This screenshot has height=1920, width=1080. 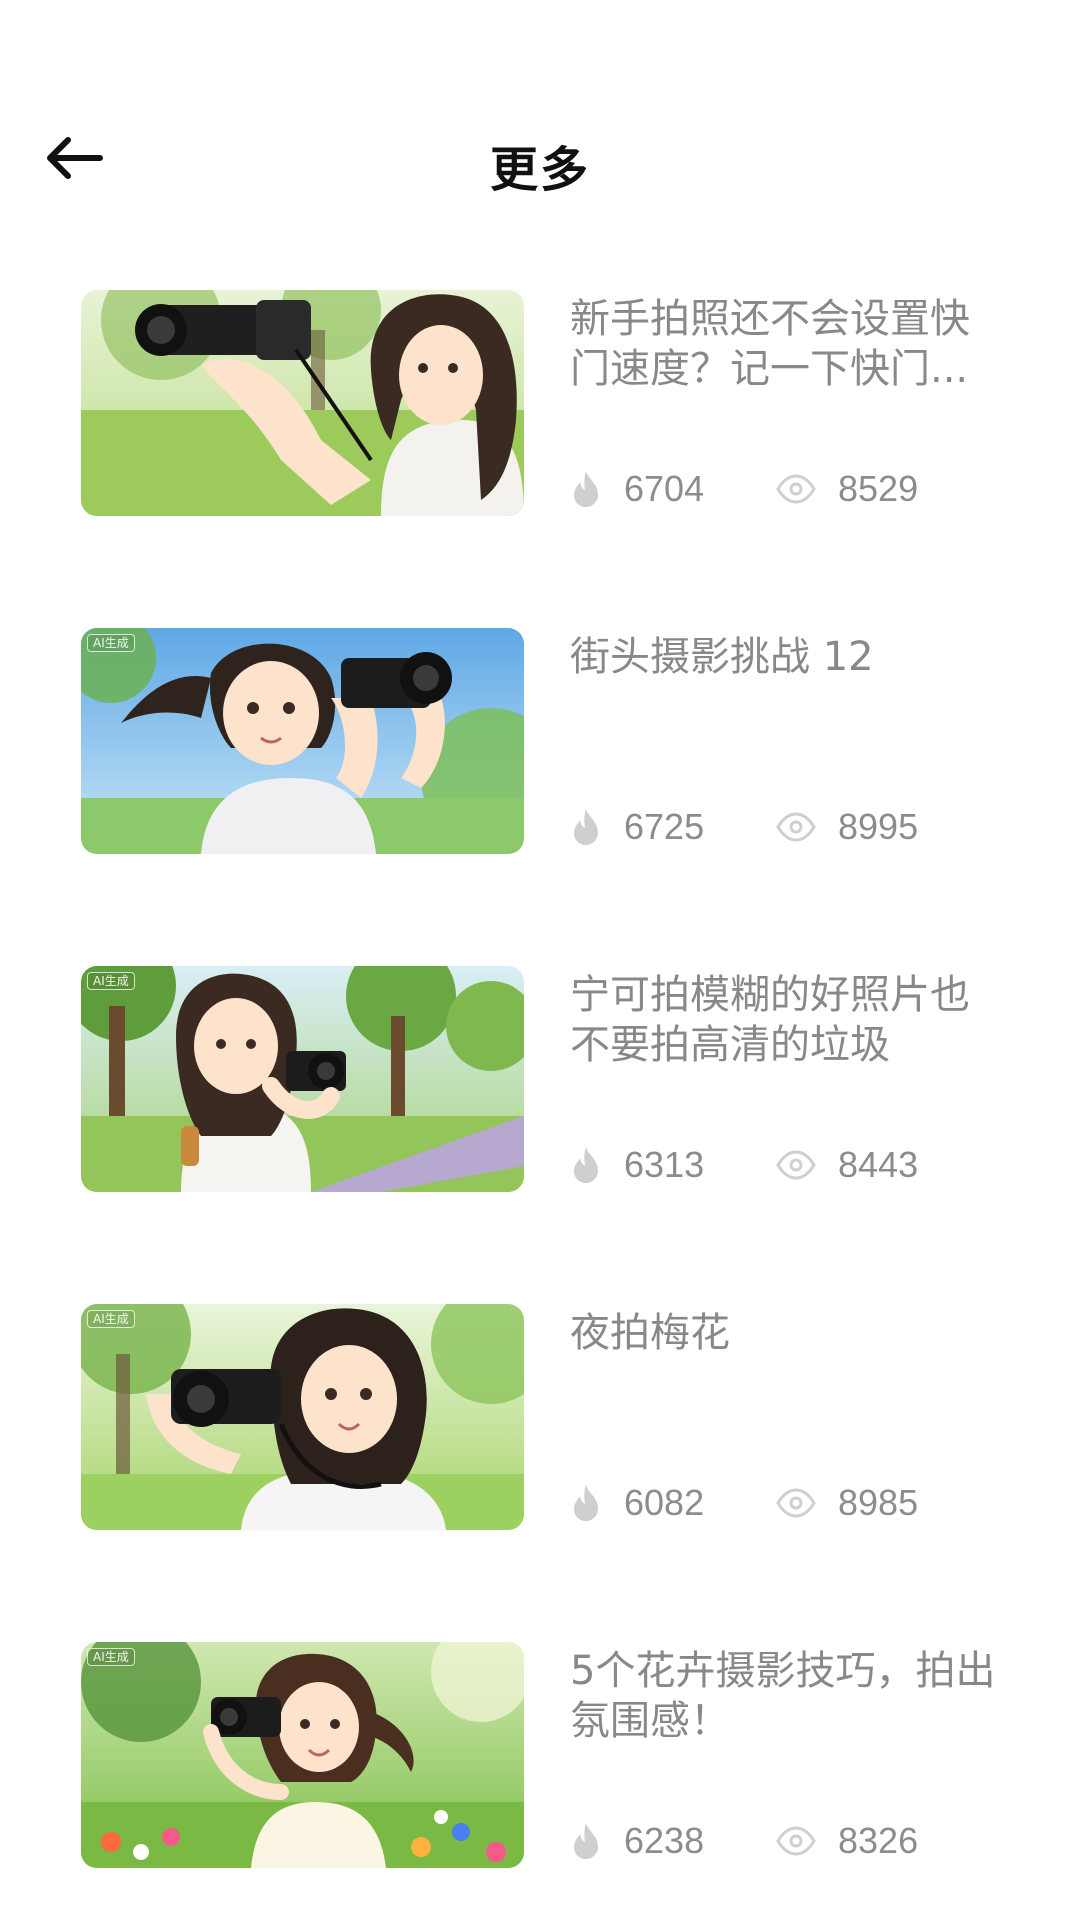 I want to click on item-stats: 6725 8995, so click(x=780, y=827).